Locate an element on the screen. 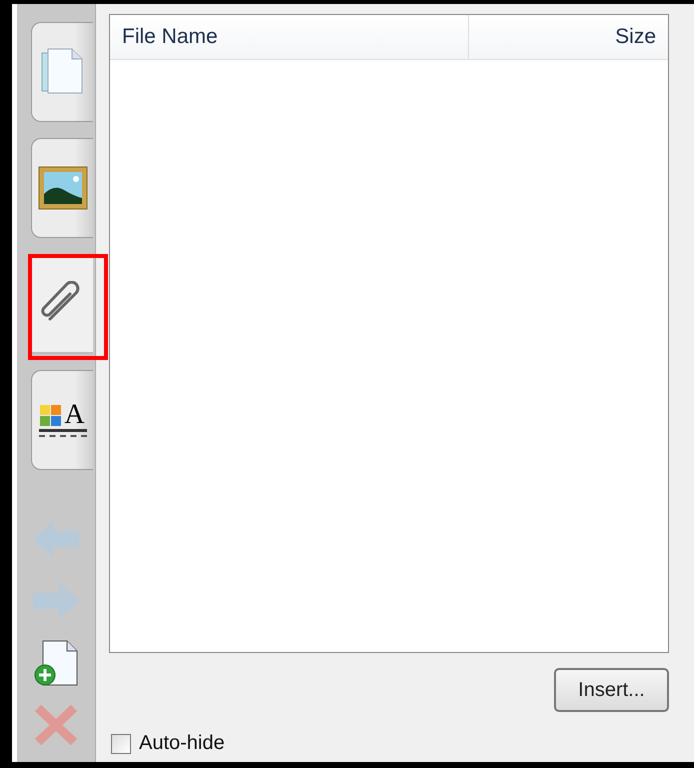  add-page-icon is located at coordinates (56, 663).